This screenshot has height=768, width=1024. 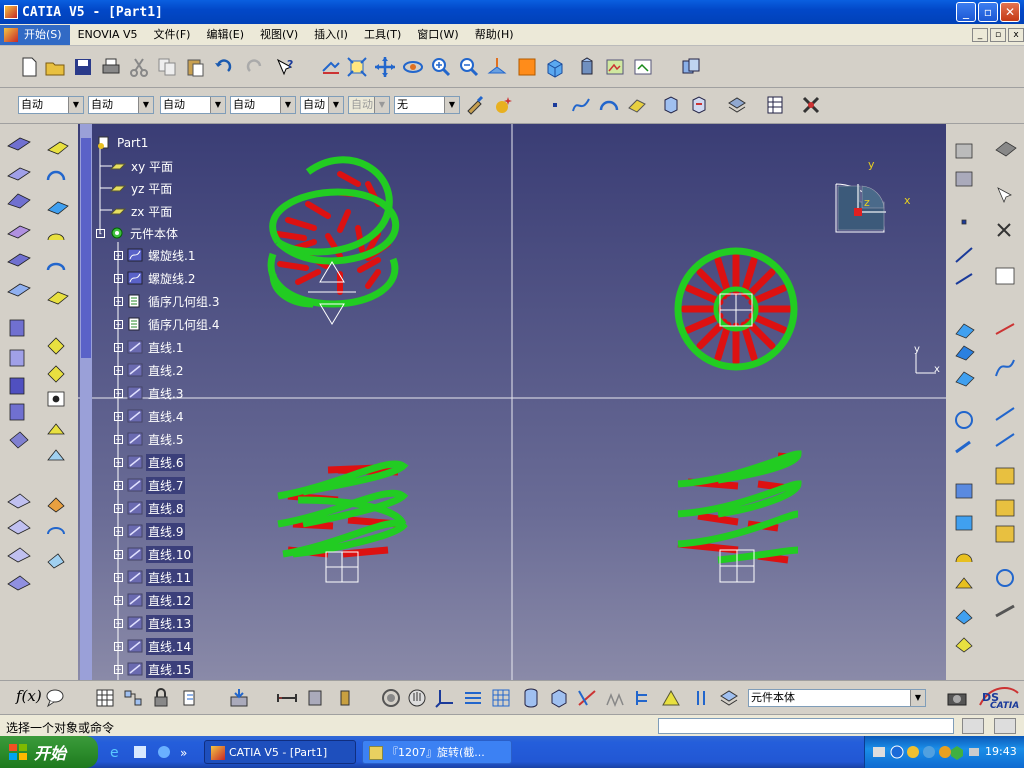 What do you see at coordinates (167, 301) in the screenshot?
I see `tree-item: + 循序几何组.3` at bounding box center [167, 301].